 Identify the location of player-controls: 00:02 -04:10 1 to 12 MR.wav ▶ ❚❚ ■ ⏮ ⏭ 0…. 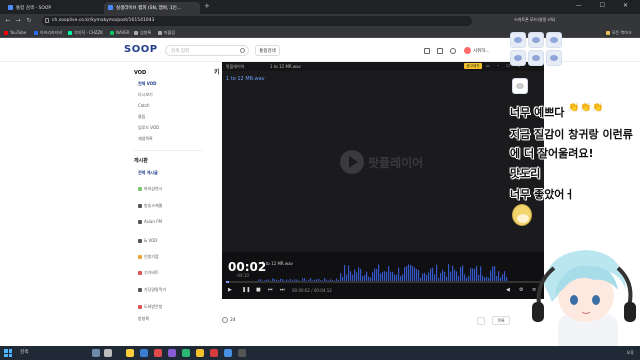
(383, 275).